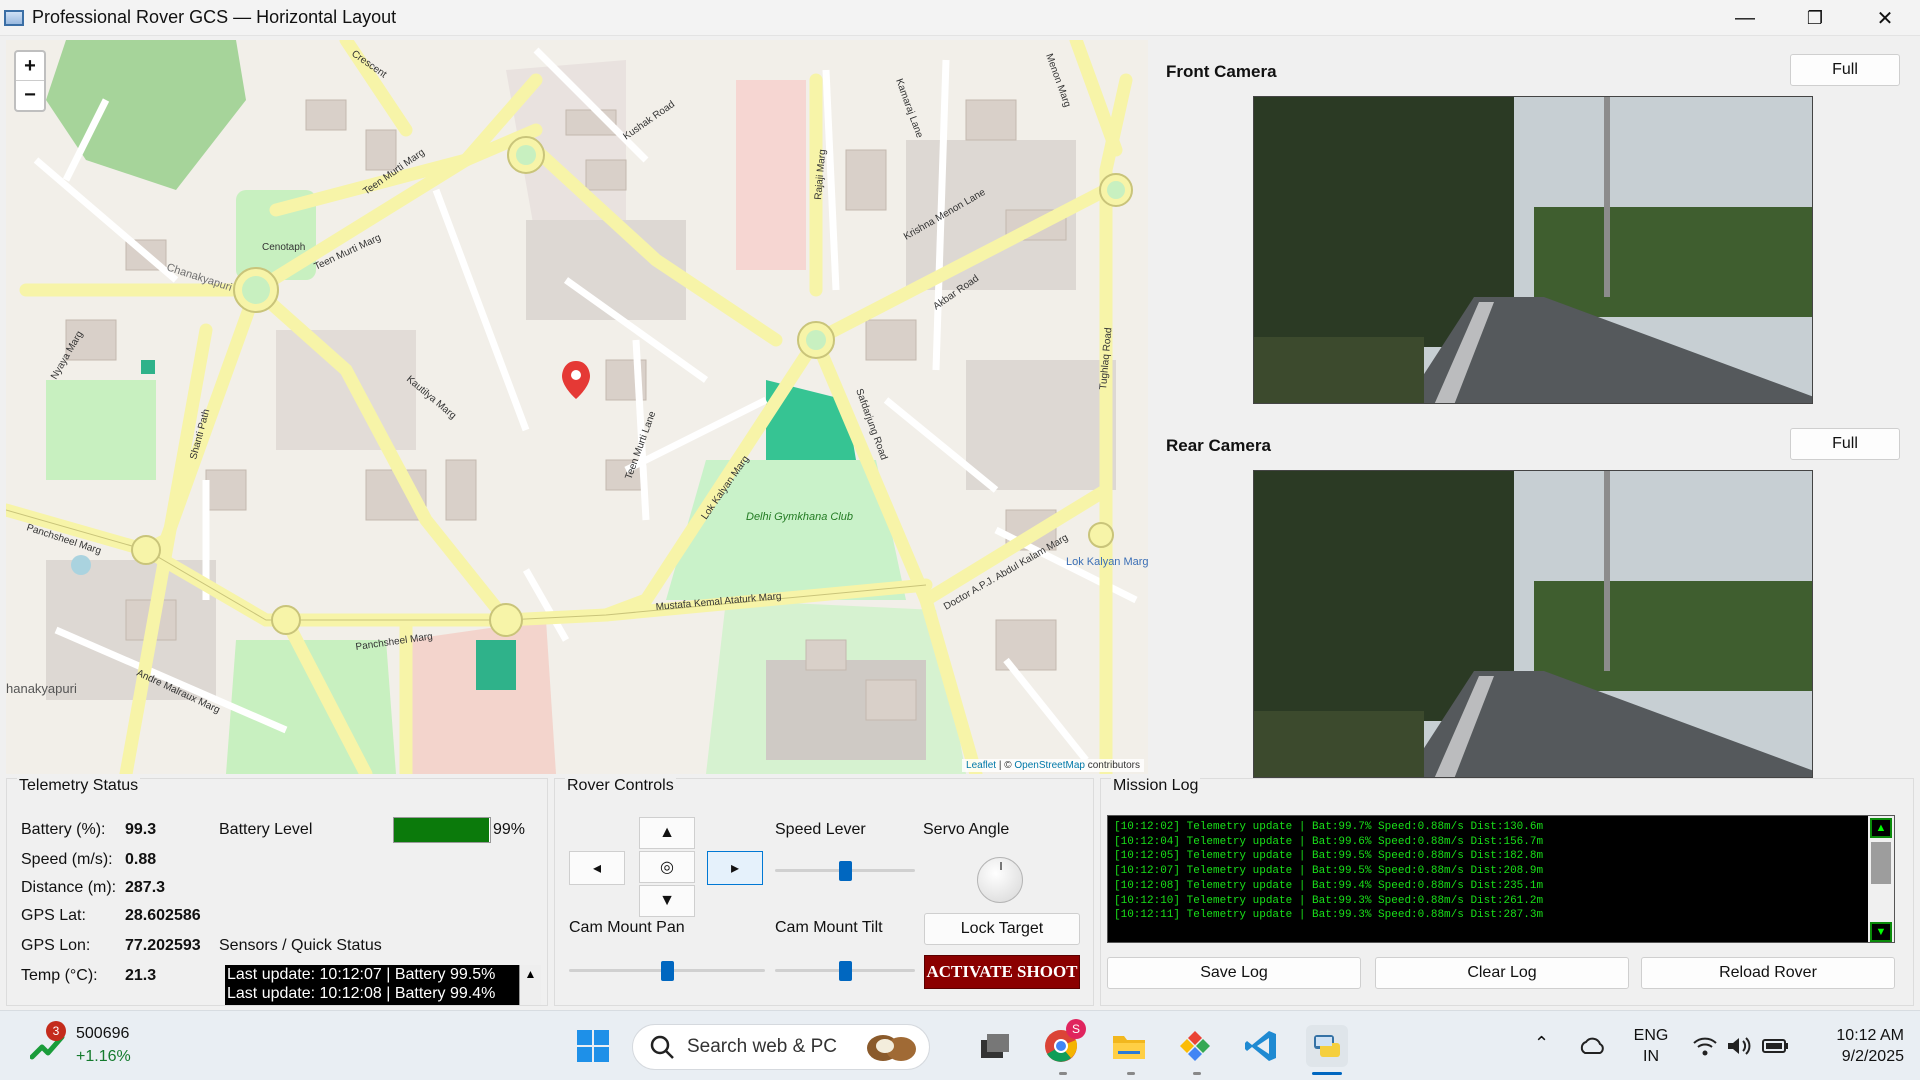 The width and height of the screenshot is (1920, 1080). Describe the element at coordinates (1768, 973) in the screenshot. I see `reload-rover-button: Reload Rover` at that location.